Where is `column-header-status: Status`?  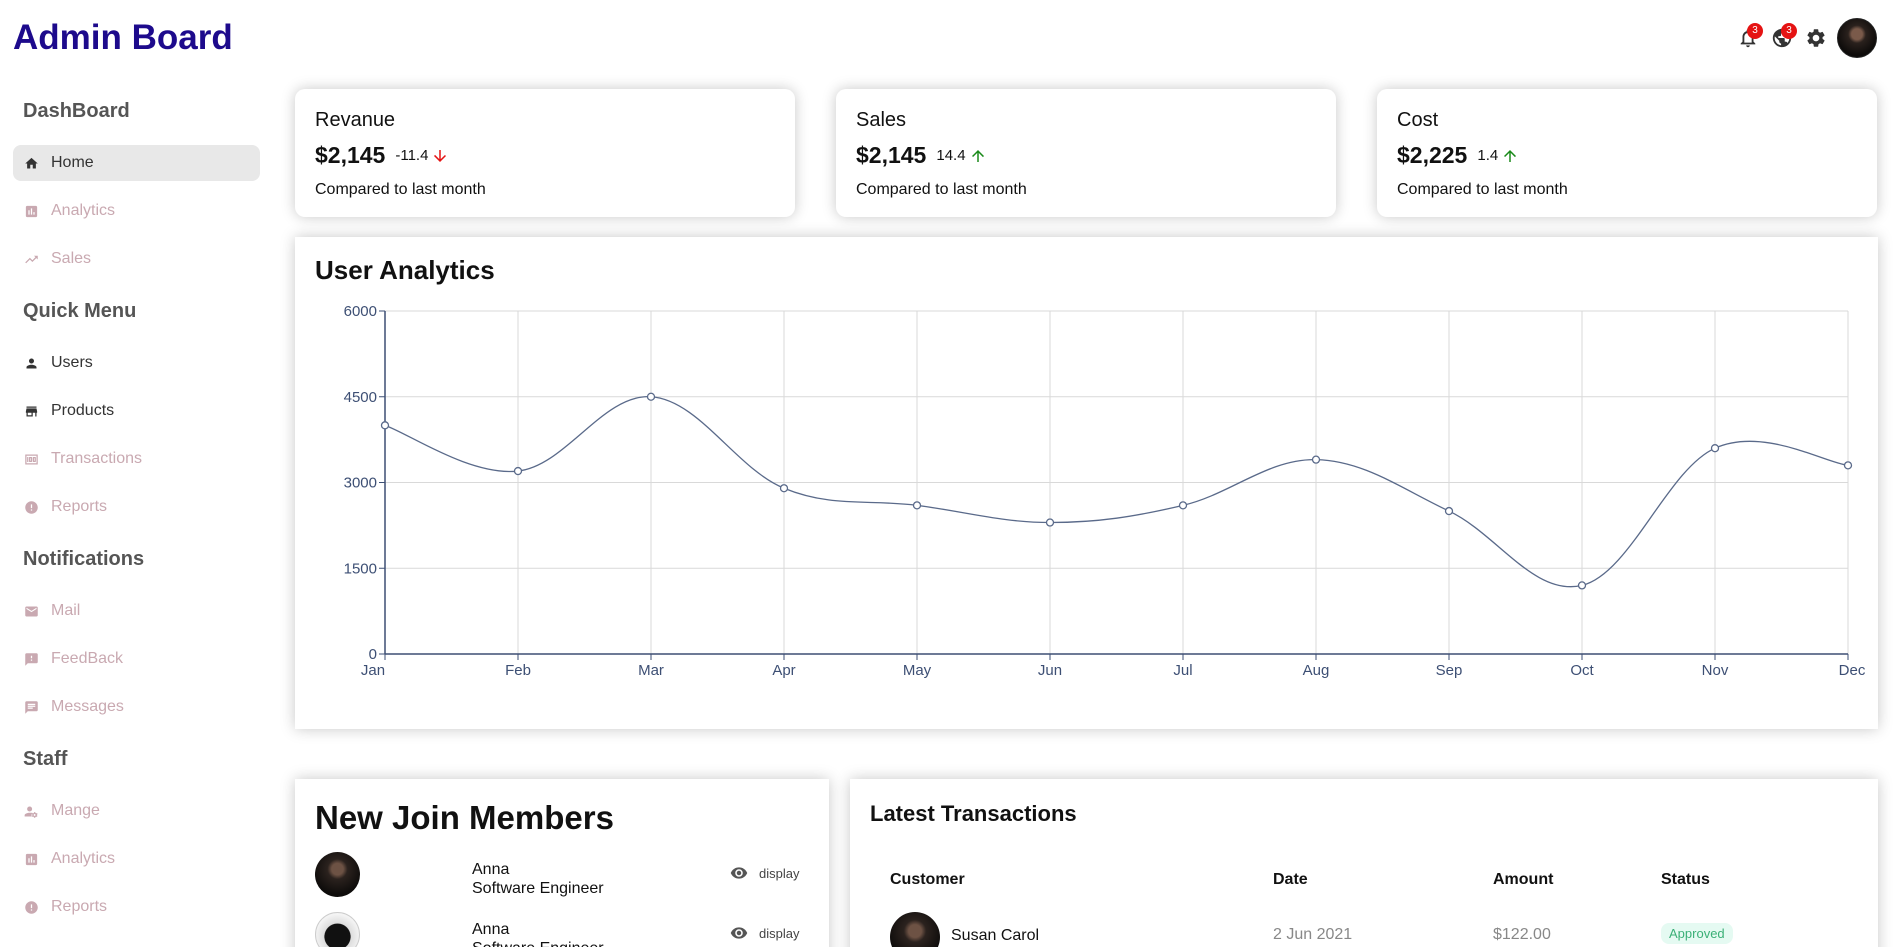 column-header-status: Status is located at coordinates (1685, 879).